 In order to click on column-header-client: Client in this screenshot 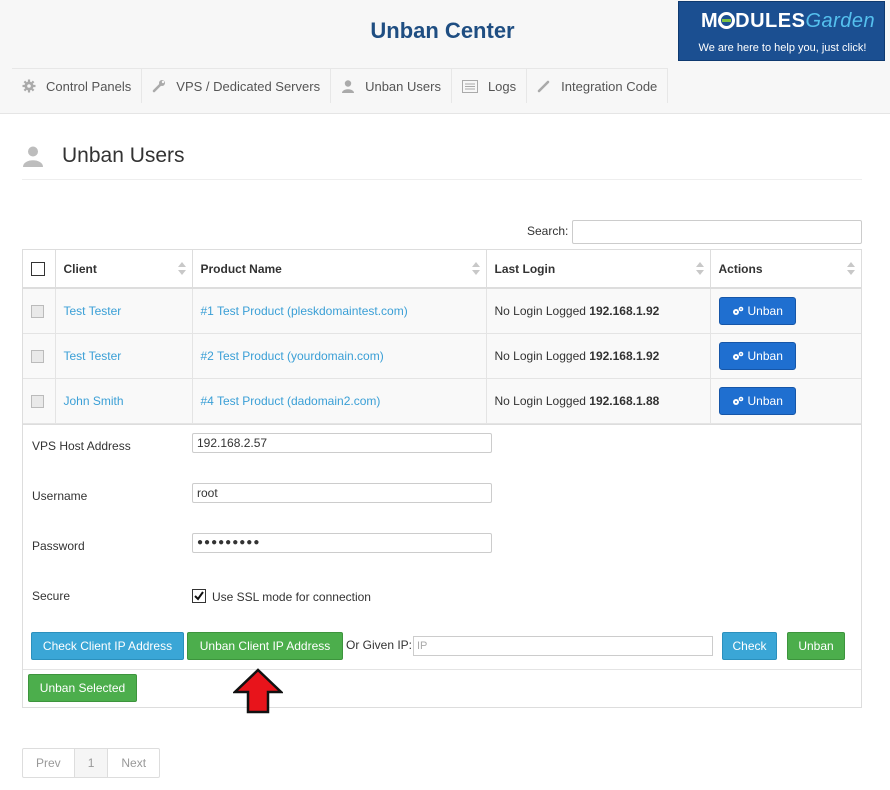, I will do `click(124, 269)`.